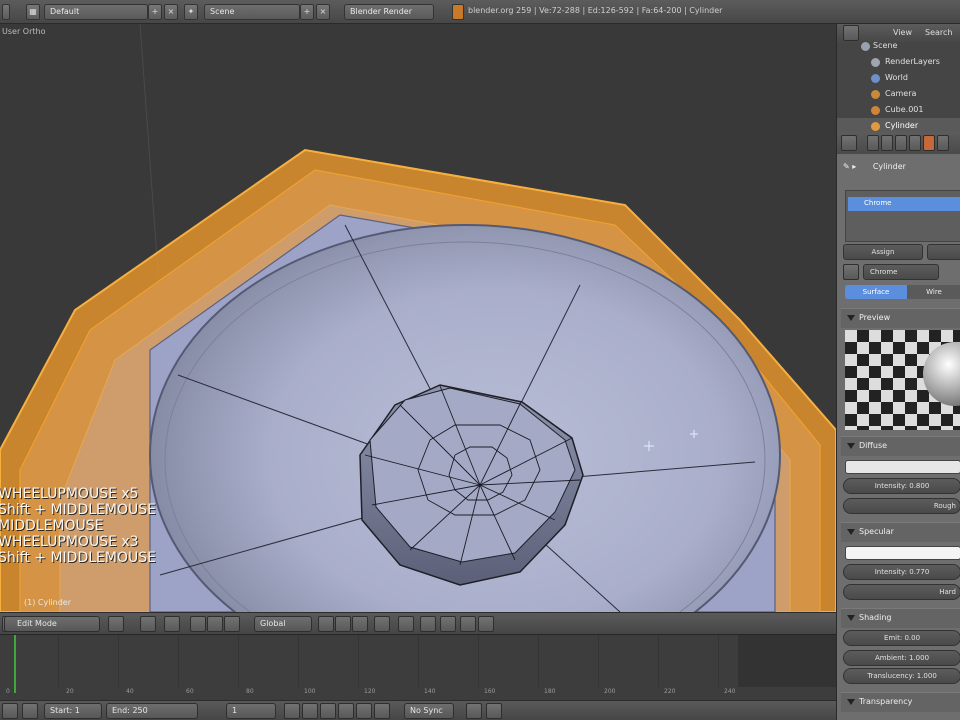 The width and height of the screenshot is (960, 720). I want to click on outliner-item-scene: Scene, so click(898, 46).